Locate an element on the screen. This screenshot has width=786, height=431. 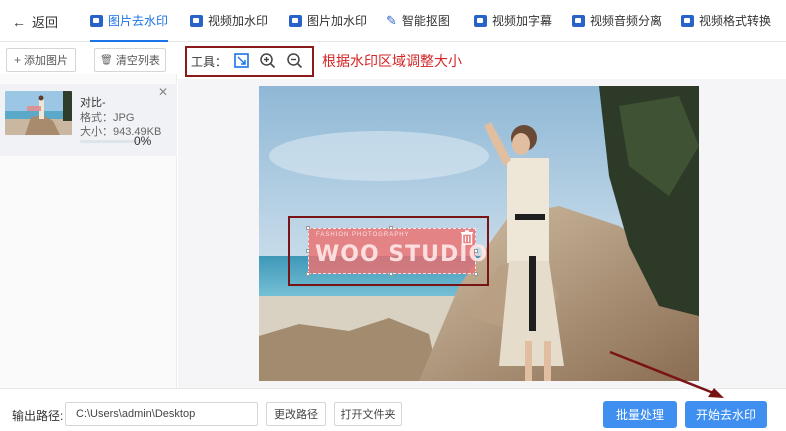
tab-label: 视频加字幕 is located at coordinates (522, 21).